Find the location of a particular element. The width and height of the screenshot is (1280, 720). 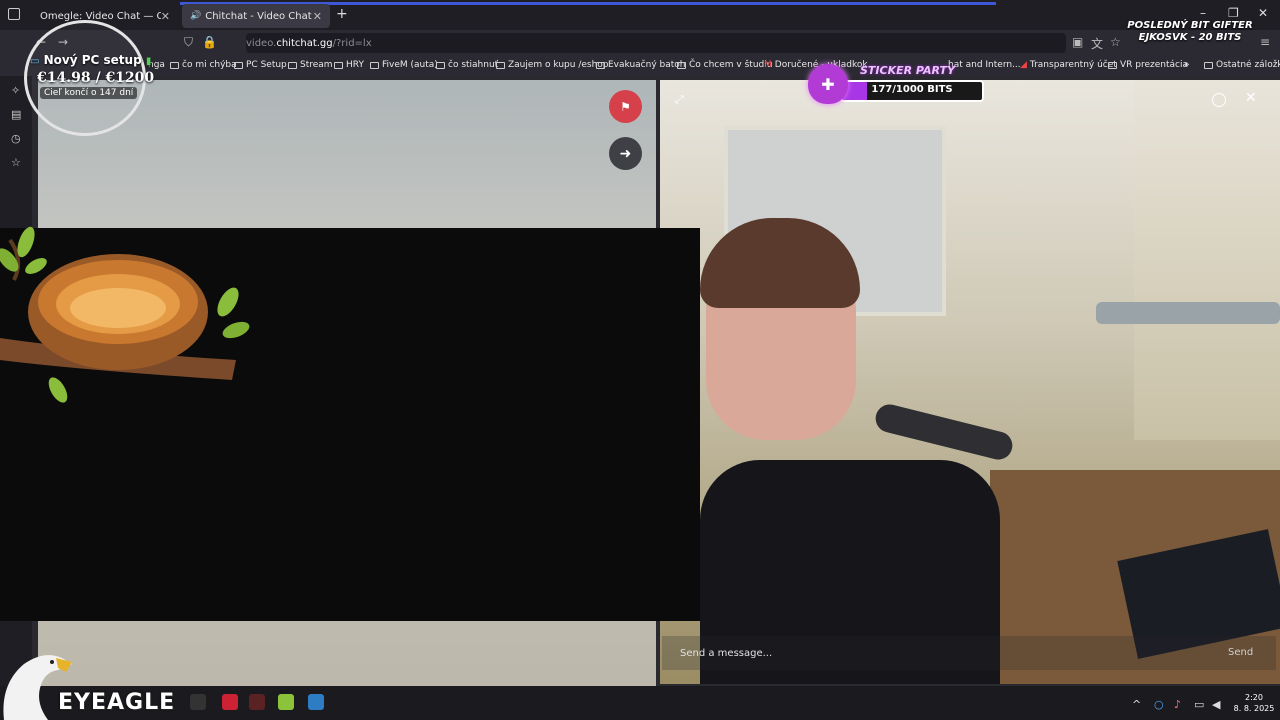

close-icon: ✕ is located at coordinates (1251, 98).